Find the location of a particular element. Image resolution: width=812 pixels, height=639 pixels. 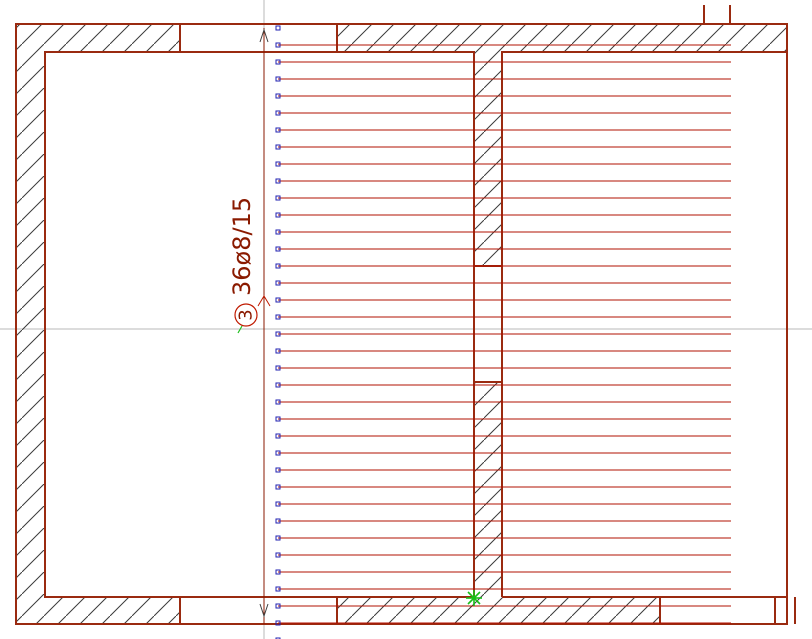

bar-grip-marker is located at coordinates (278, 28).